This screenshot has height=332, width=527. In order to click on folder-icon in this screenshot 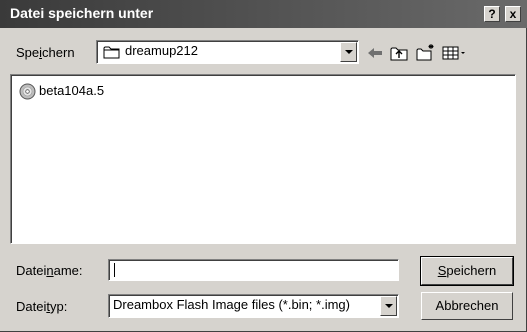, I will do `click(111, 52)`.